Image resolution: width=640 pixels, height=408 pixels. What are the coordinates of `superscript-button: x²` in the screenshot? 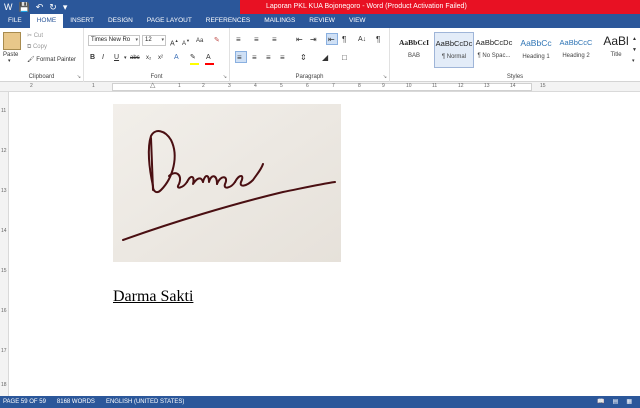 It's located at (160, 58).